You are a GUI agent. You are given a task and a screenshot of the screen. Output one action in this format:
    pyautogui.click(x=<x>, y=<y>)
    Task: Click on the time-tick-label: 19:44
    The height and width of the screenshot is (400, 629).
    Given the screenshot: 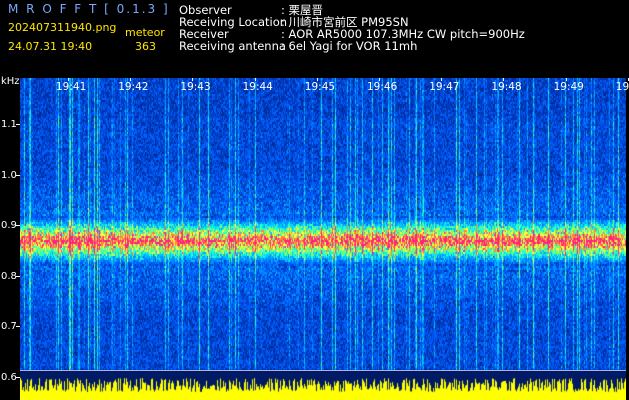 What is the action you would take?
    pyautogui.click(x=257, y=87)
    